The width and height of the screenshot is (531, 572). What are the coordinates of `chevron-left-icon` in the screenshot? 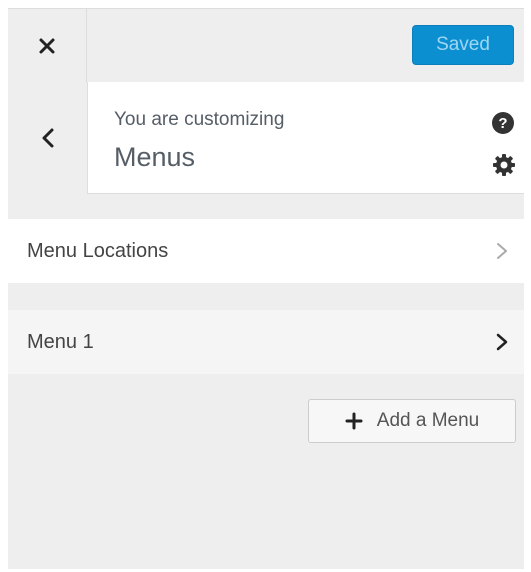 It's located at (47, 138).